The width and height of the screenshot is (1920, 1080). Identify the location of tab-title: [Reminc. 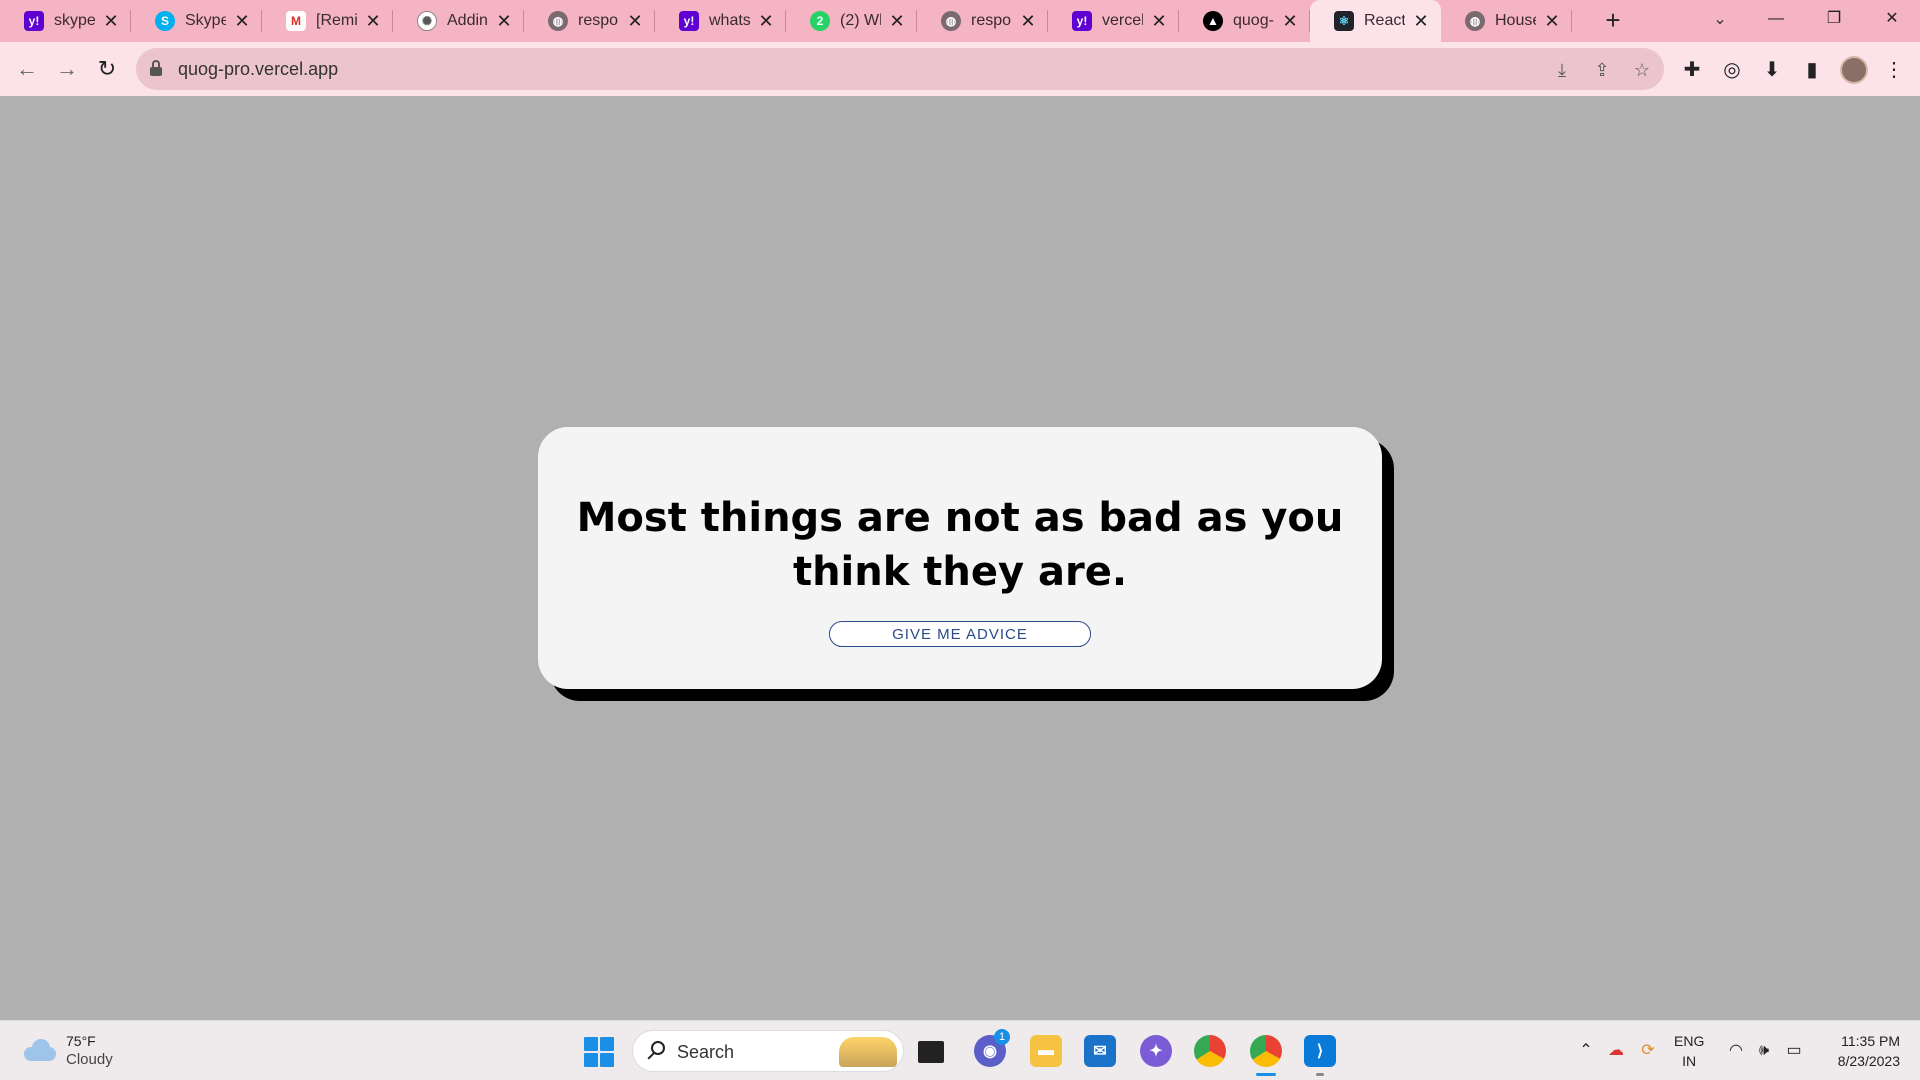
(336, 20).